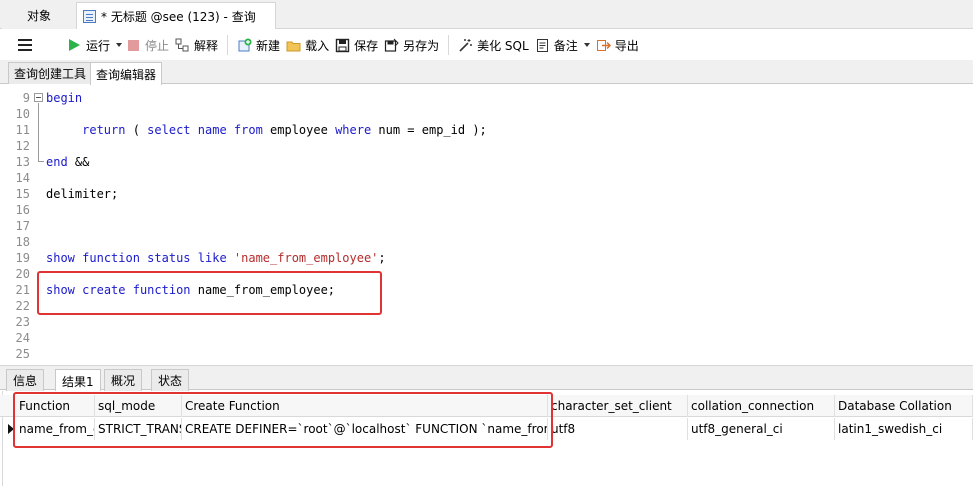 This screenshot has height=486, width=973. What do you see at coordinates (22, 290) in the screenshot?
I see `line-number: 21` at bounding box center [22, 290].